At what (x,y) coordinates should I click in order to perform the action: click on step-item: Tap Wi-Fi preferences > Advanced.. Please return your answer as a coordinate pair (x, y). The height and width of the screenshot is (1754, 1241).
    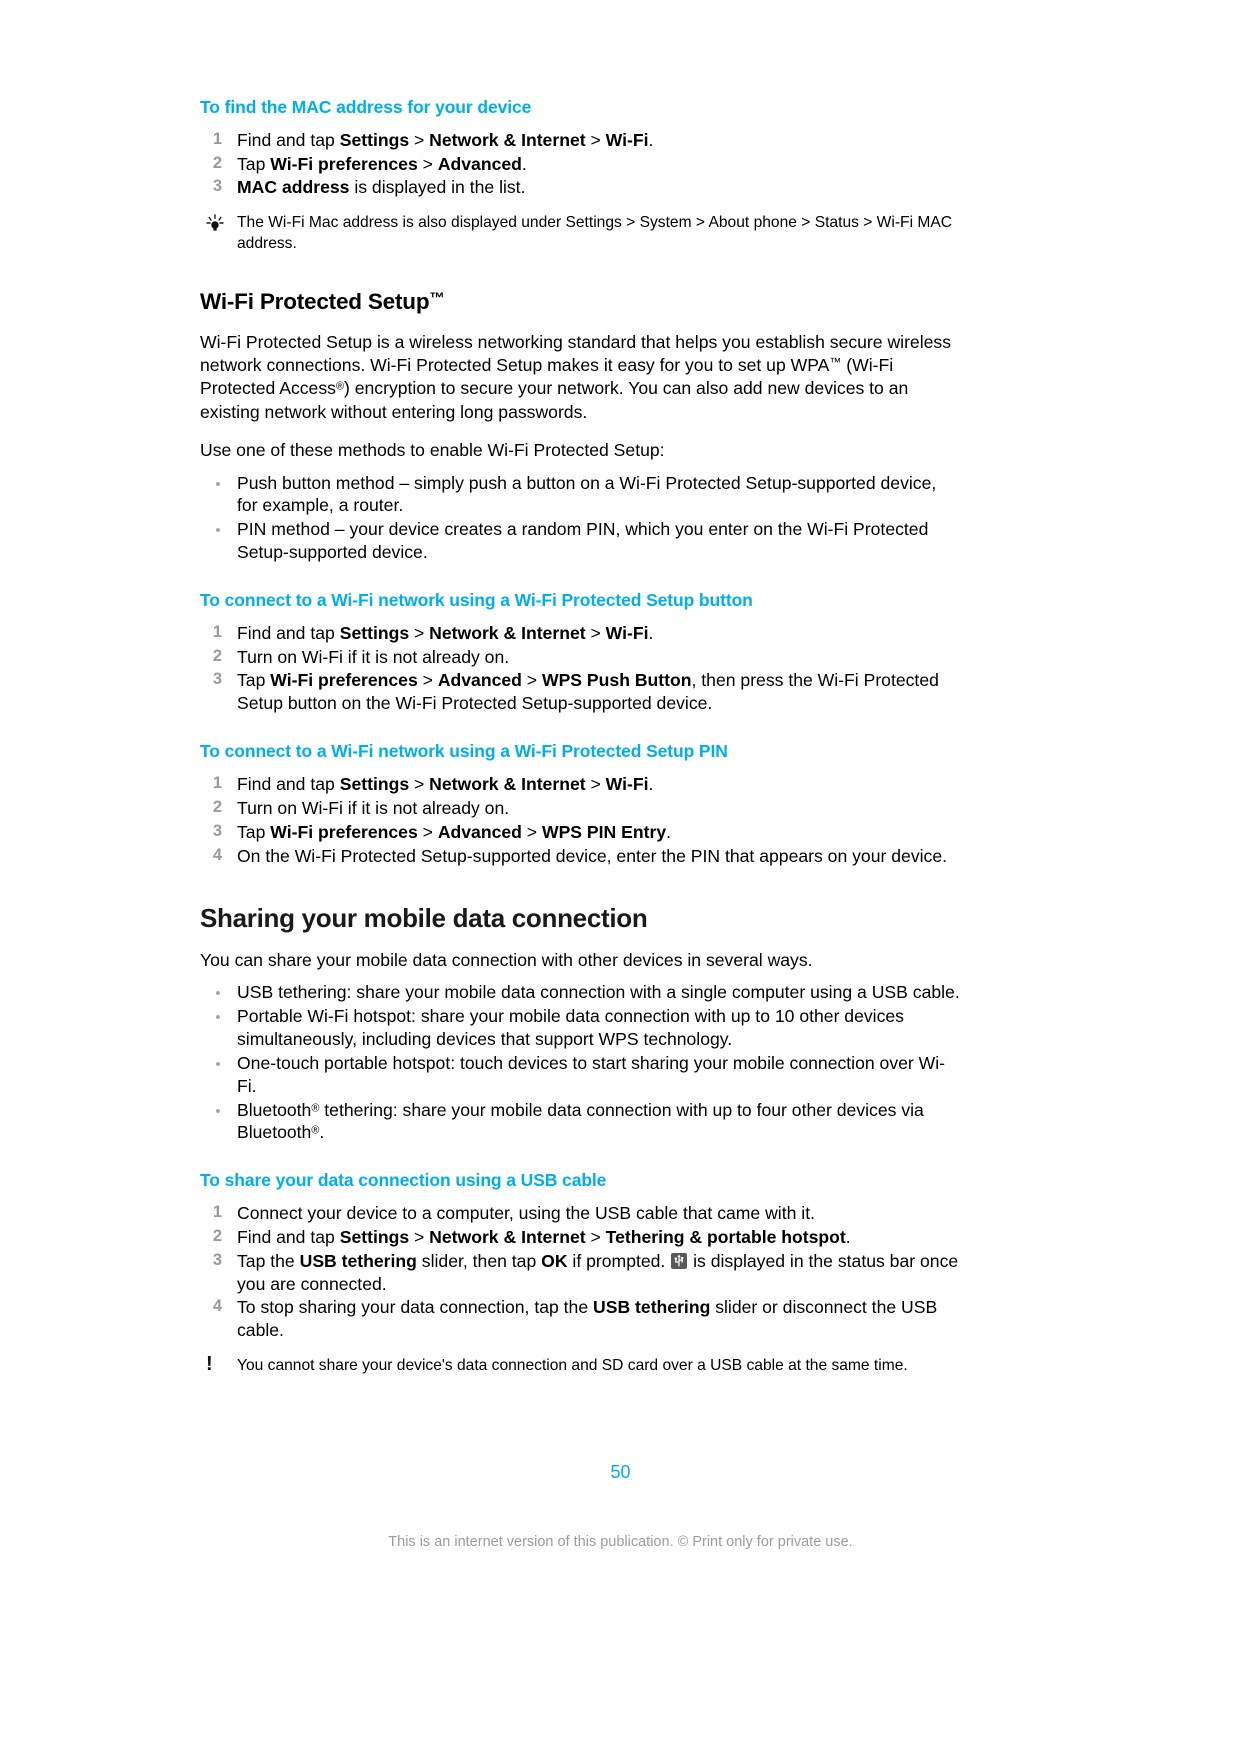
    Looking at the image, I should click on (580, 164).